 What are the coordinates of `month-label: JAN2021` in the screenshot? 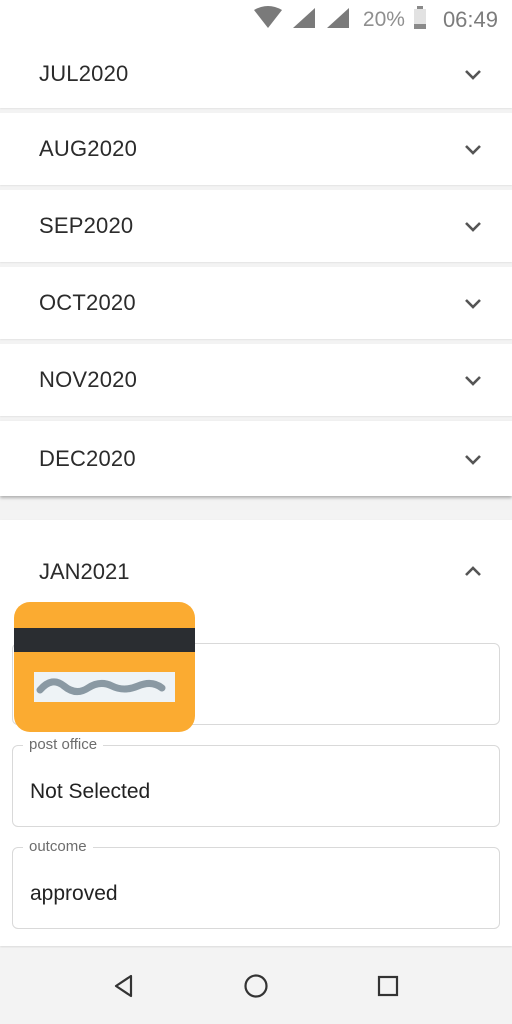 It's located at (84, 571).